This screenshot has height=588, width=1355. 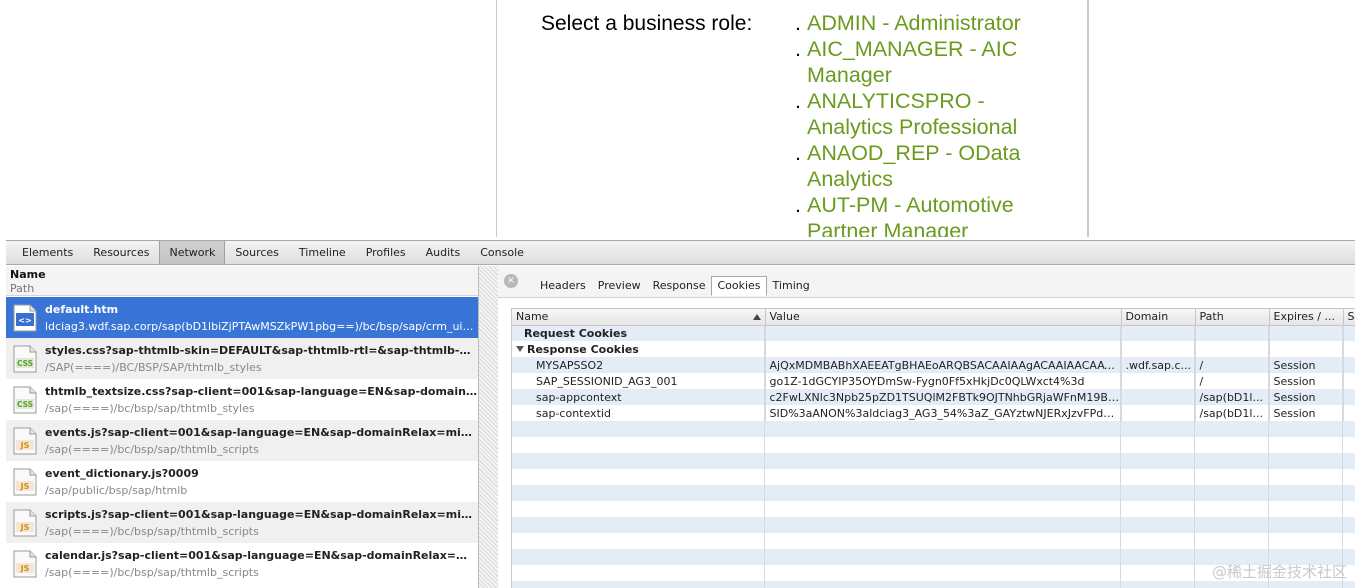 I want to click on request-list-header: Name Path, so click(x=251, y=281).